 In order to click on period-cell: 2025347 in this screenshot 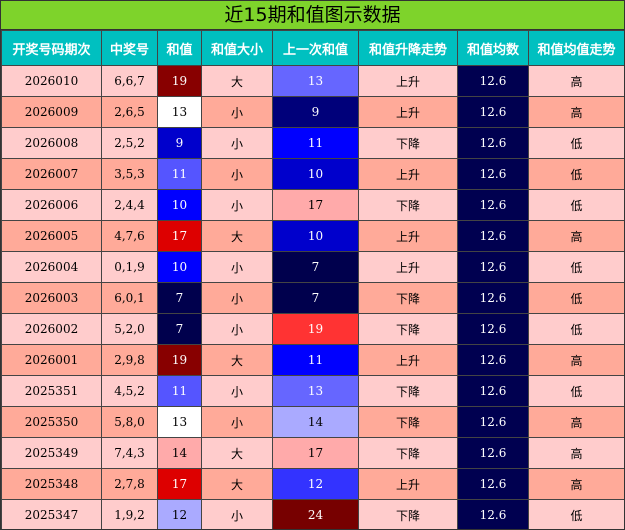, I will do `click(51, 514)`.